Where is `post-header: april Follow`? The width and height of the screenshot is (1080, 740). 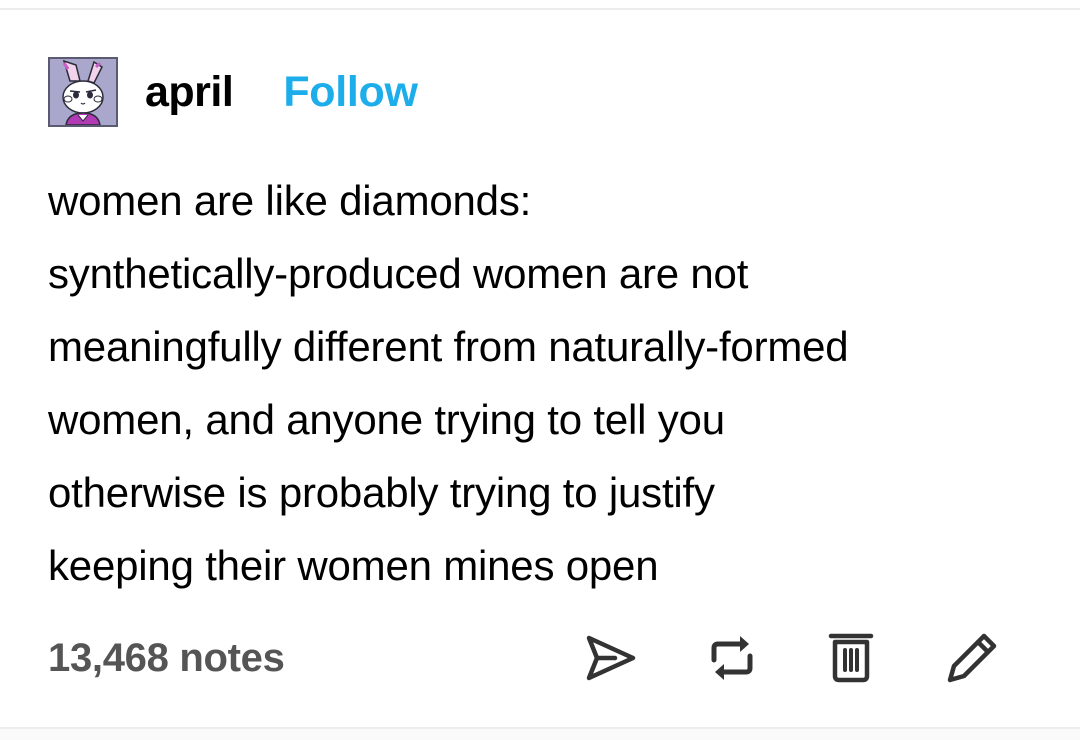
post-header: april Follow is located at coordinates (543, 92).